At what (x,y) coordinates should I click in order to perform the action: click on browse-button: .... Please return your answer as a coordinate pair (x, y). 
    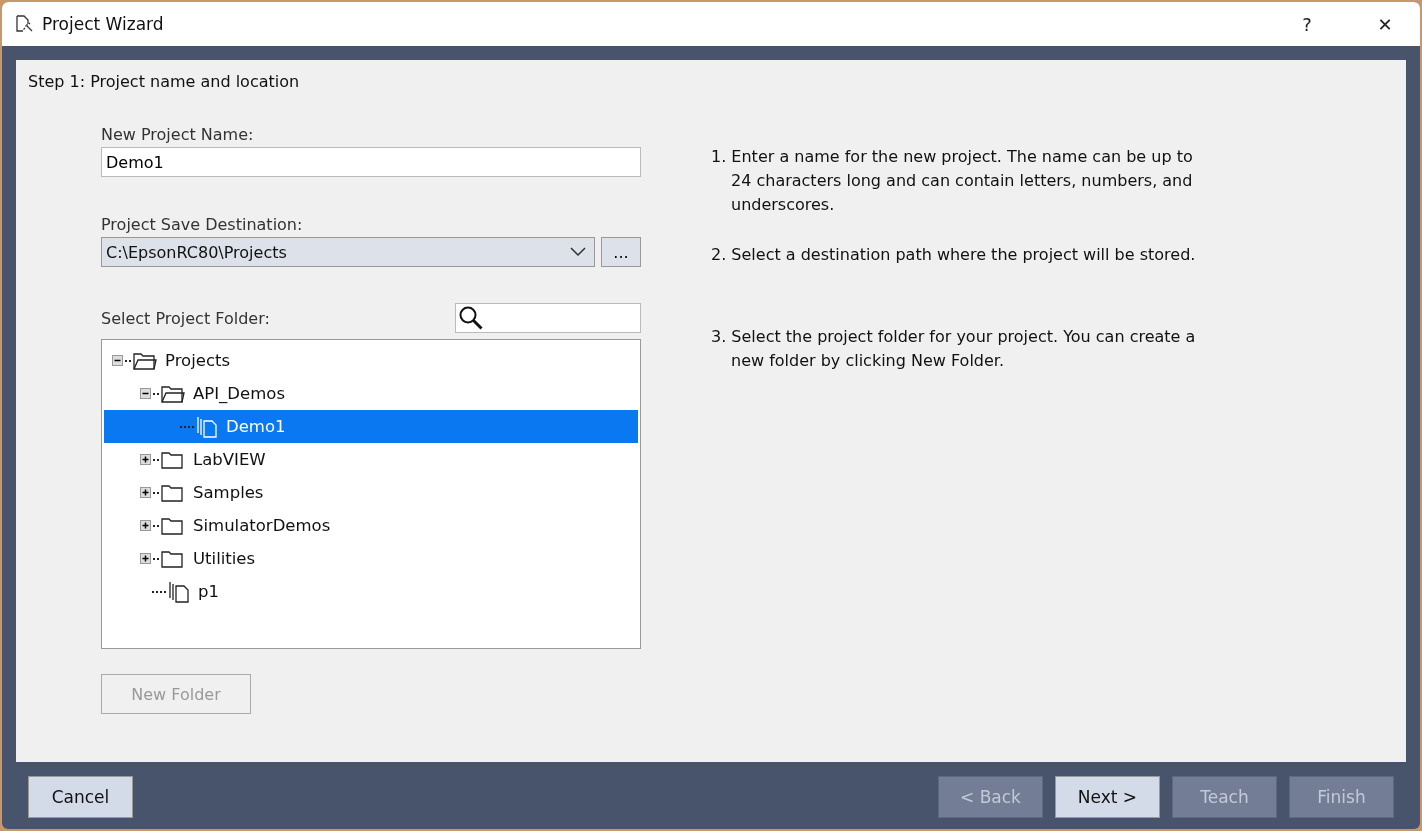
    Looking at the image, I should click on (621, 252).